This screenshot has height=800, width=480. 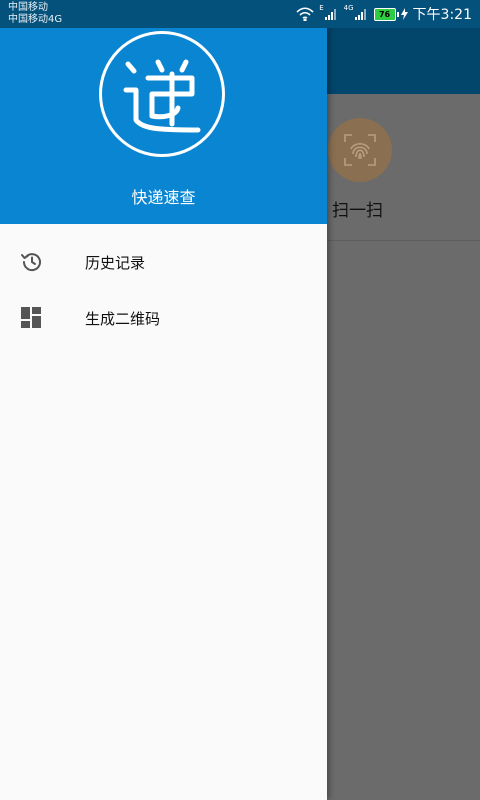 I want to click on status-bar: 中国移动 中国移动4G E 4G 76 下午3:21, so click(x=240, y=14).